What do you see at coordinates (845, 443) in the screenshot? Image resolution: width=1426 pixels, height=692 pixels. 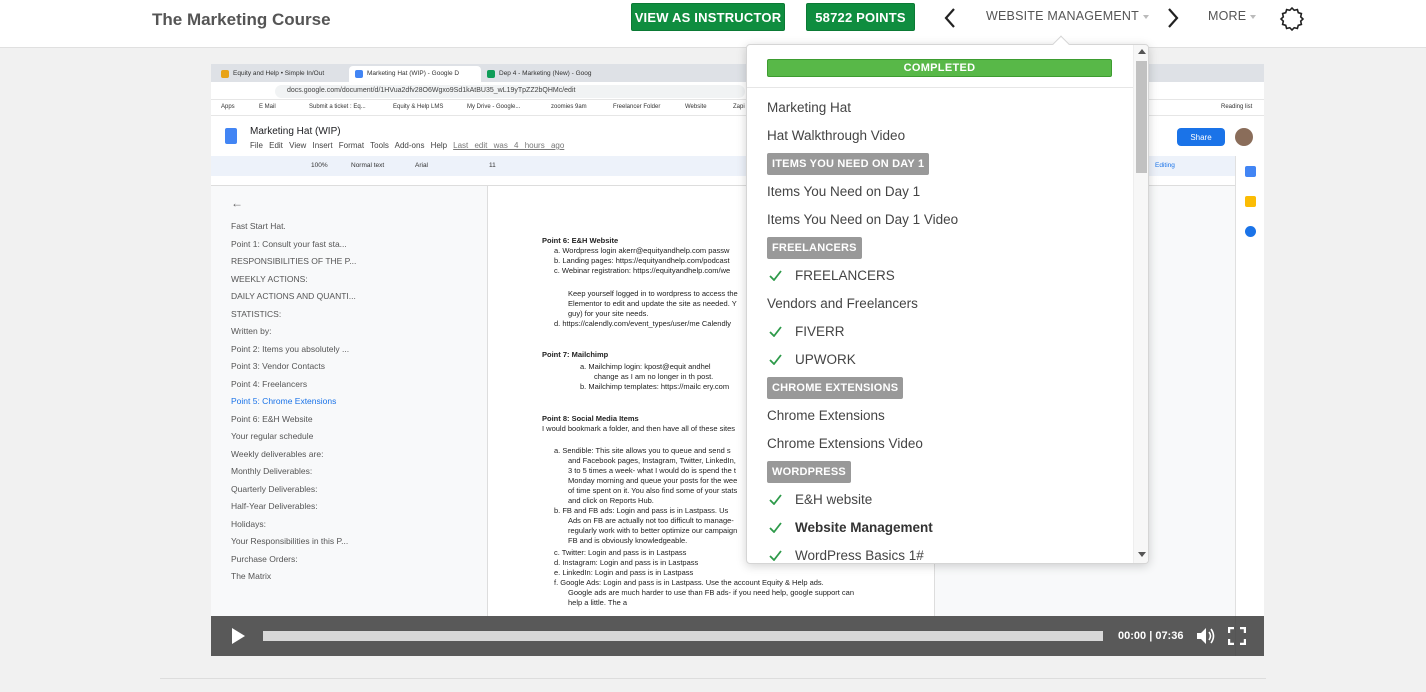 I see `lesson-item-label: Chrome Extensions Video` at bounding box center [845, 443].